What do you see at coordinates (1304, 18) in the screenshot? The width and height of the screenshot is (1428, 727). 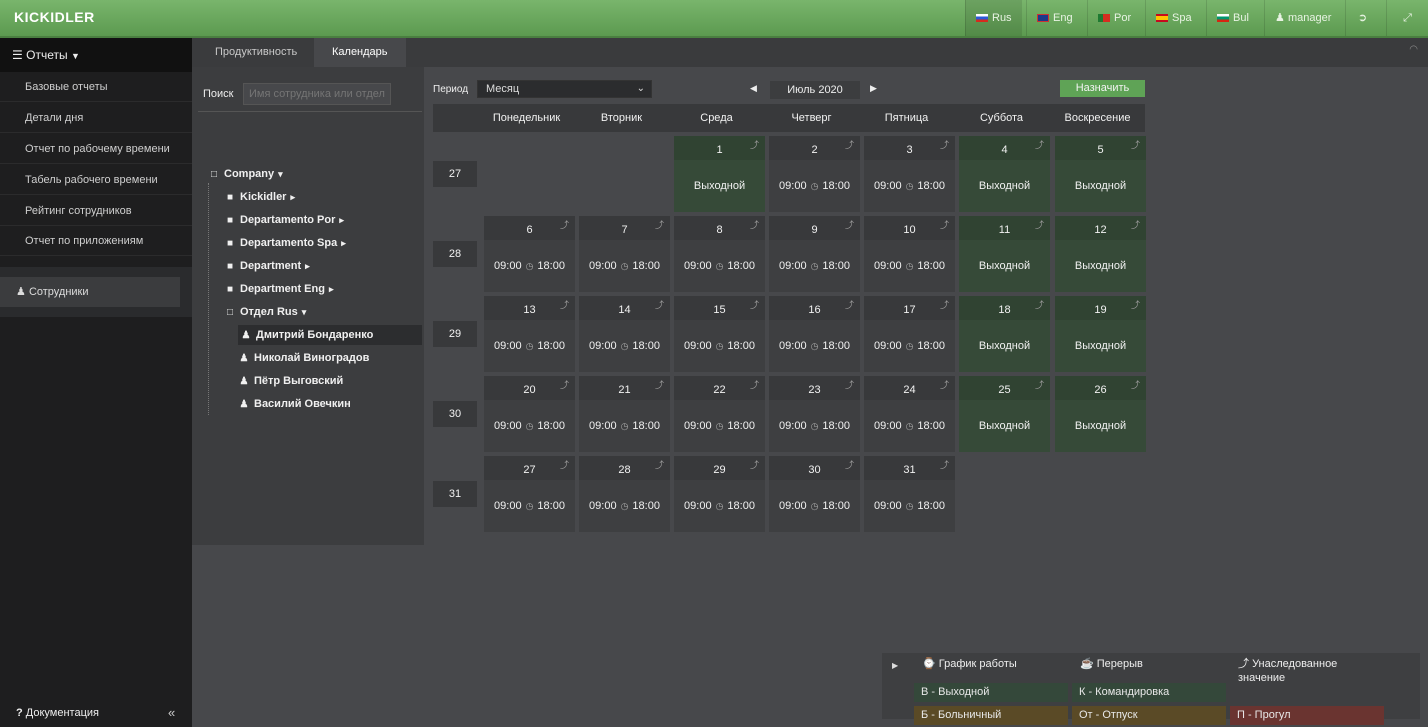 I see `user-menu: ♟ manager` at bounding box center [1304, 18].